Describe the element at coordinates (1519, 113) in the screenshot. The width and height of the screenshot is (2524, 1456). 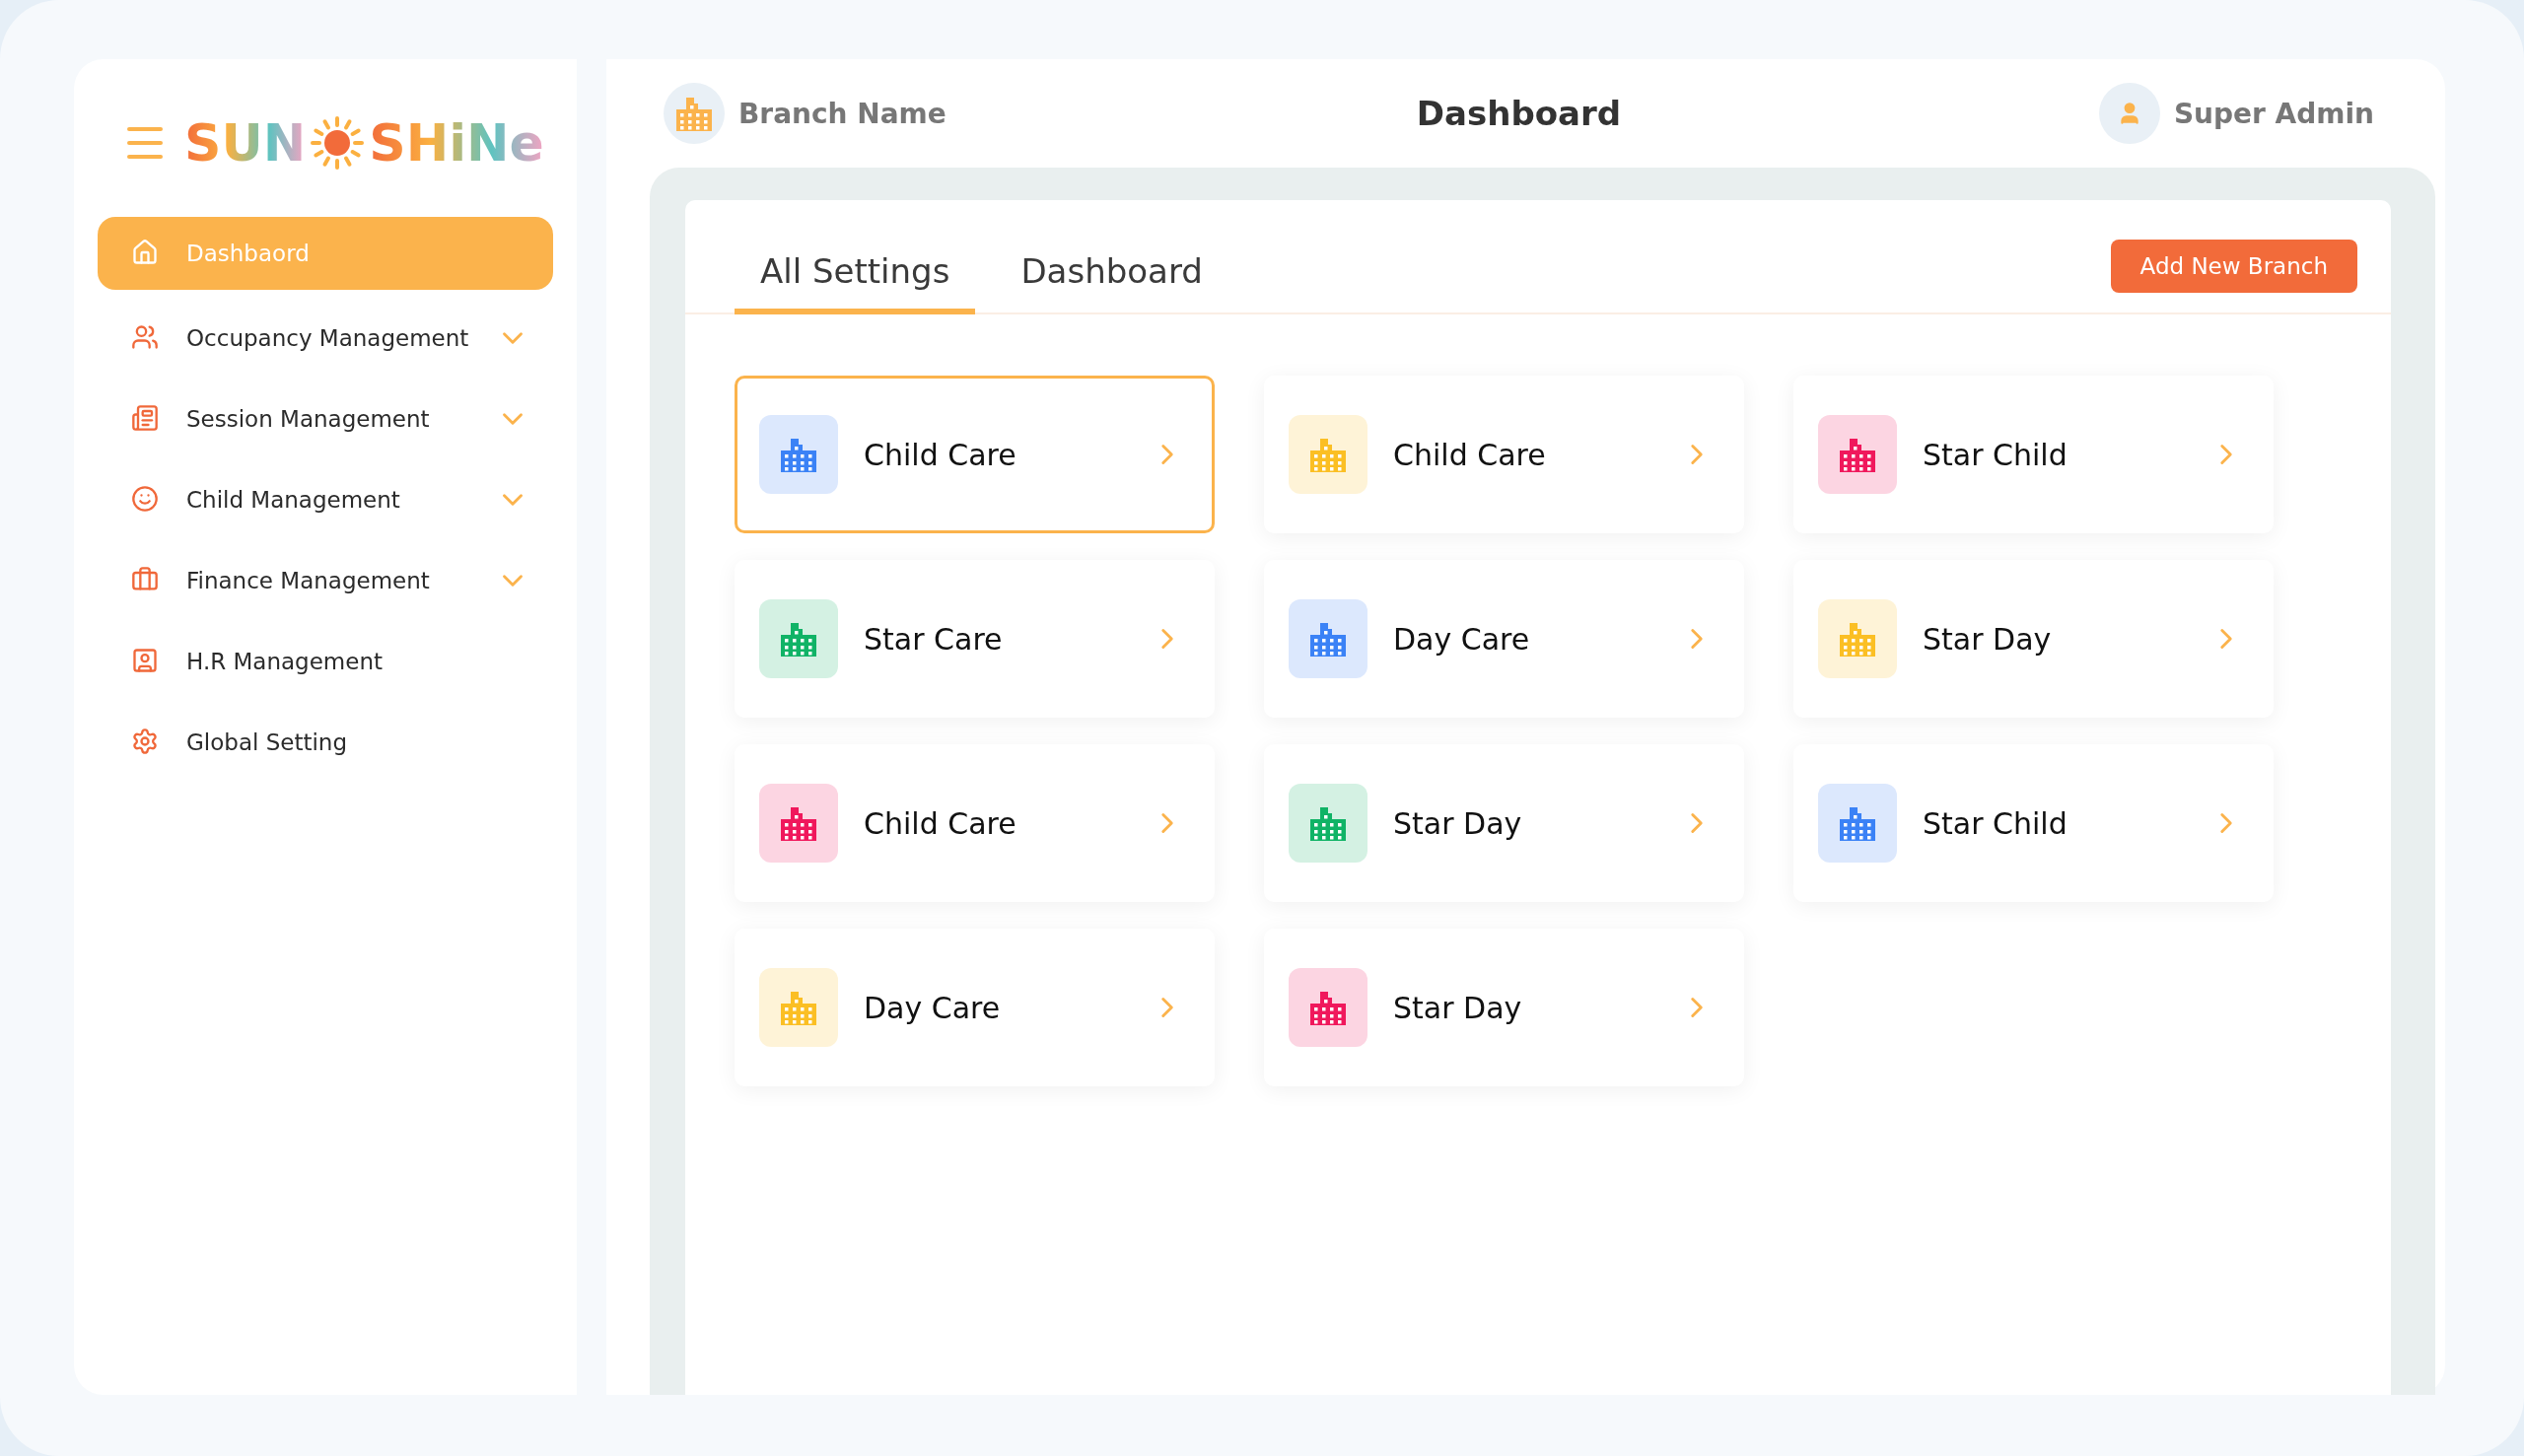
I see `page-title: Dashboard` at that location.